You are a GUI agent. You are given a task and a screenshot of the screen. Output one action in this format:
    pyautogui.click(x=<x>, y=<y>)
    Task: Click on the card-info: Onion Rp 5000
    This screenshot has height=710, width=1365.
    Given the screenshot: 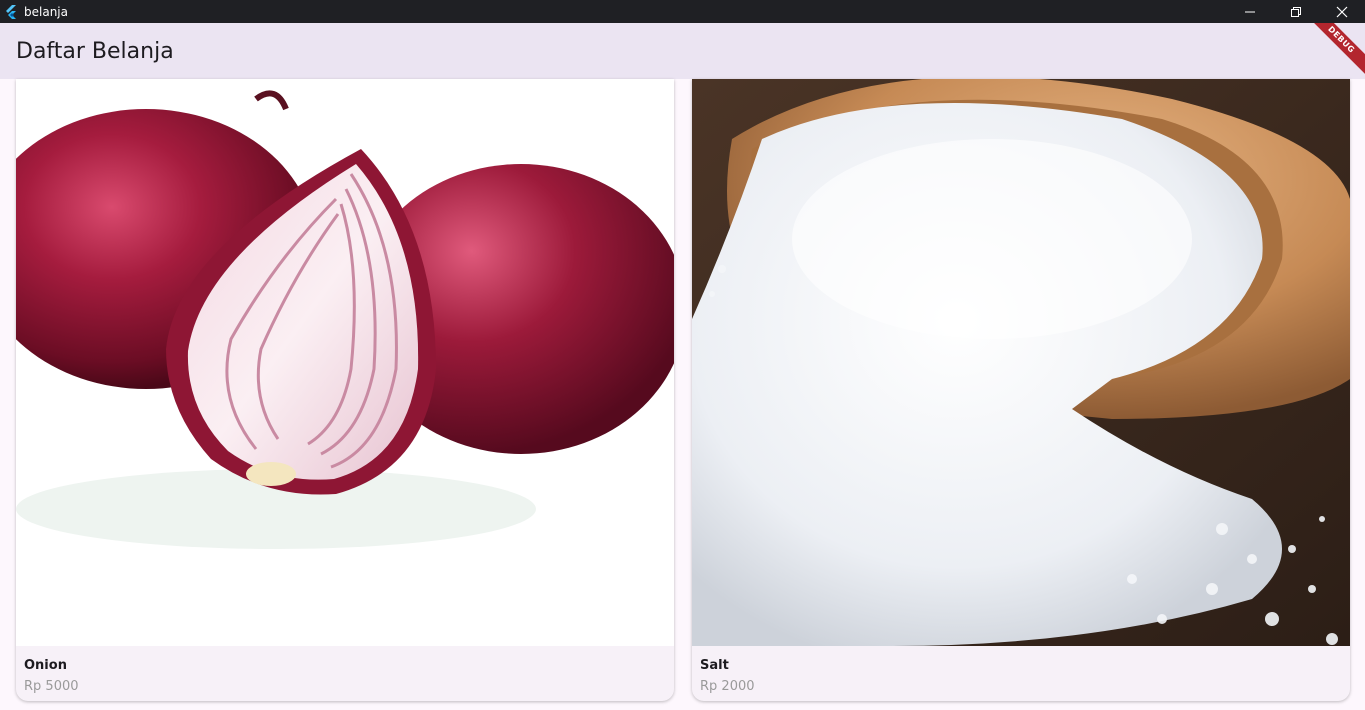 What is the action you would take?
    pyautogui.click(x=345, y=673)
    